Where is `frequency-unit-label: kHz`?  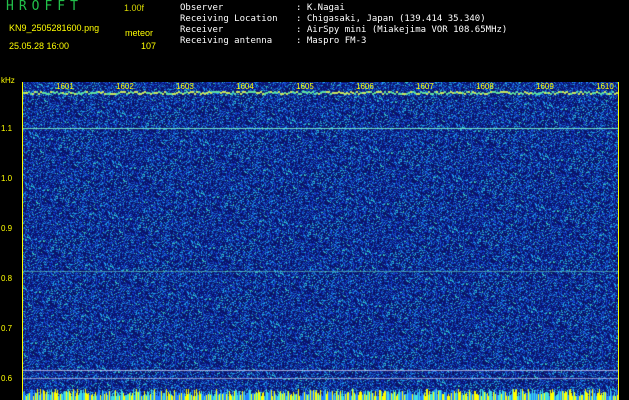 frequency-unit-label: kHz is located at coordinates (8, 80).